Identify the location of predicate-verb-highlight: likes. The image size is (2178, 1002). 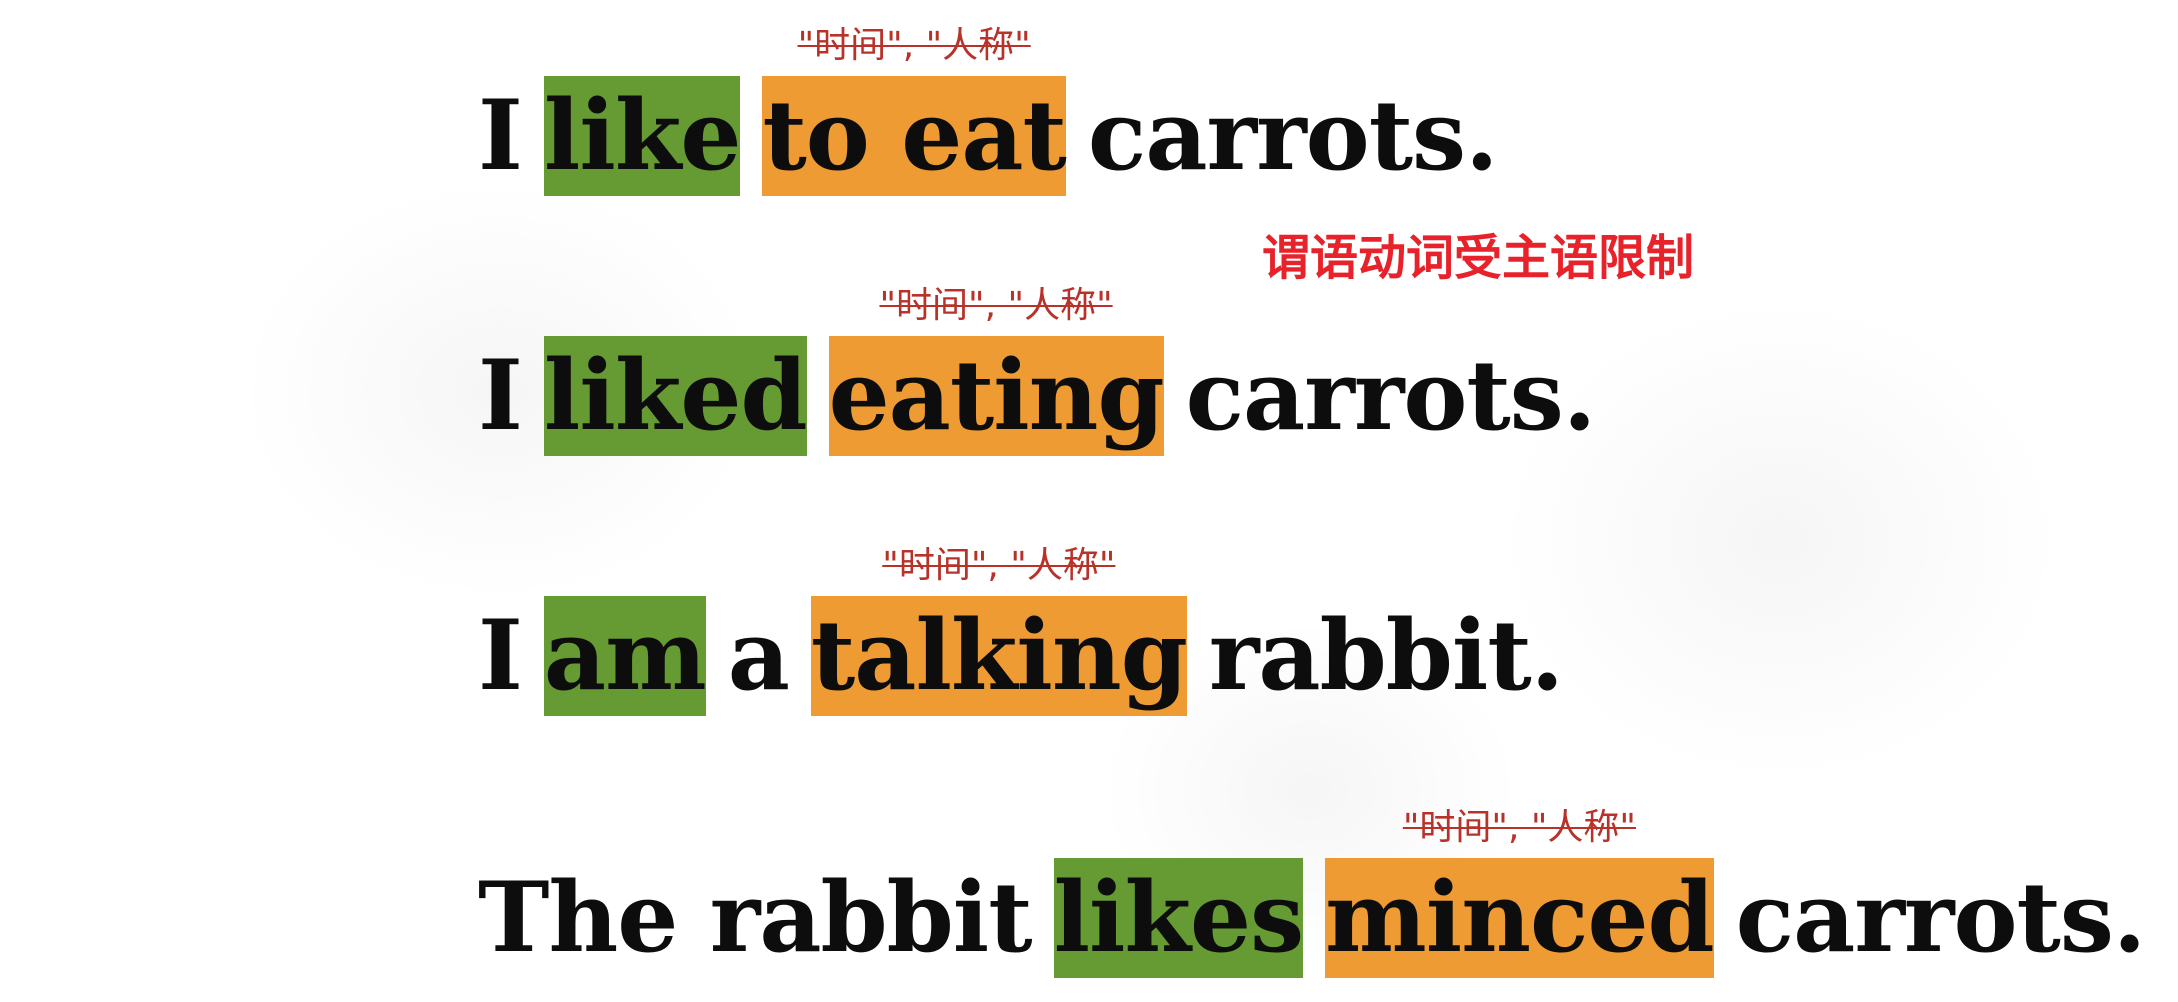
(1178, 918).